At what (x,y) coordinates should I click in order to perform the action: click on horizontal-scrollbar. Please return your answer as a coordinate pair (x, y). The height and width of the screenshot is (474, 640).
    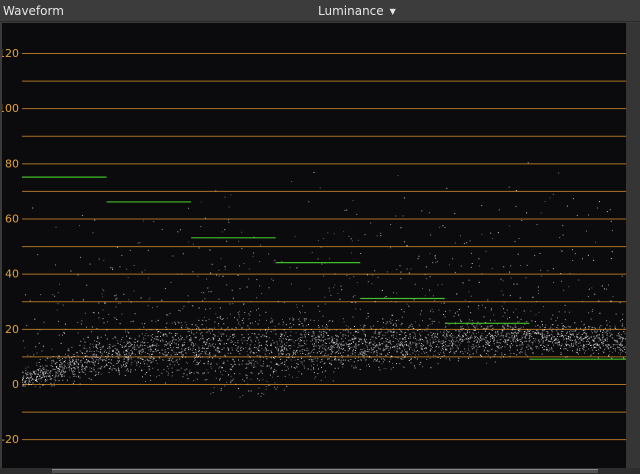
    Looking at the image, I should click on (320, 471).